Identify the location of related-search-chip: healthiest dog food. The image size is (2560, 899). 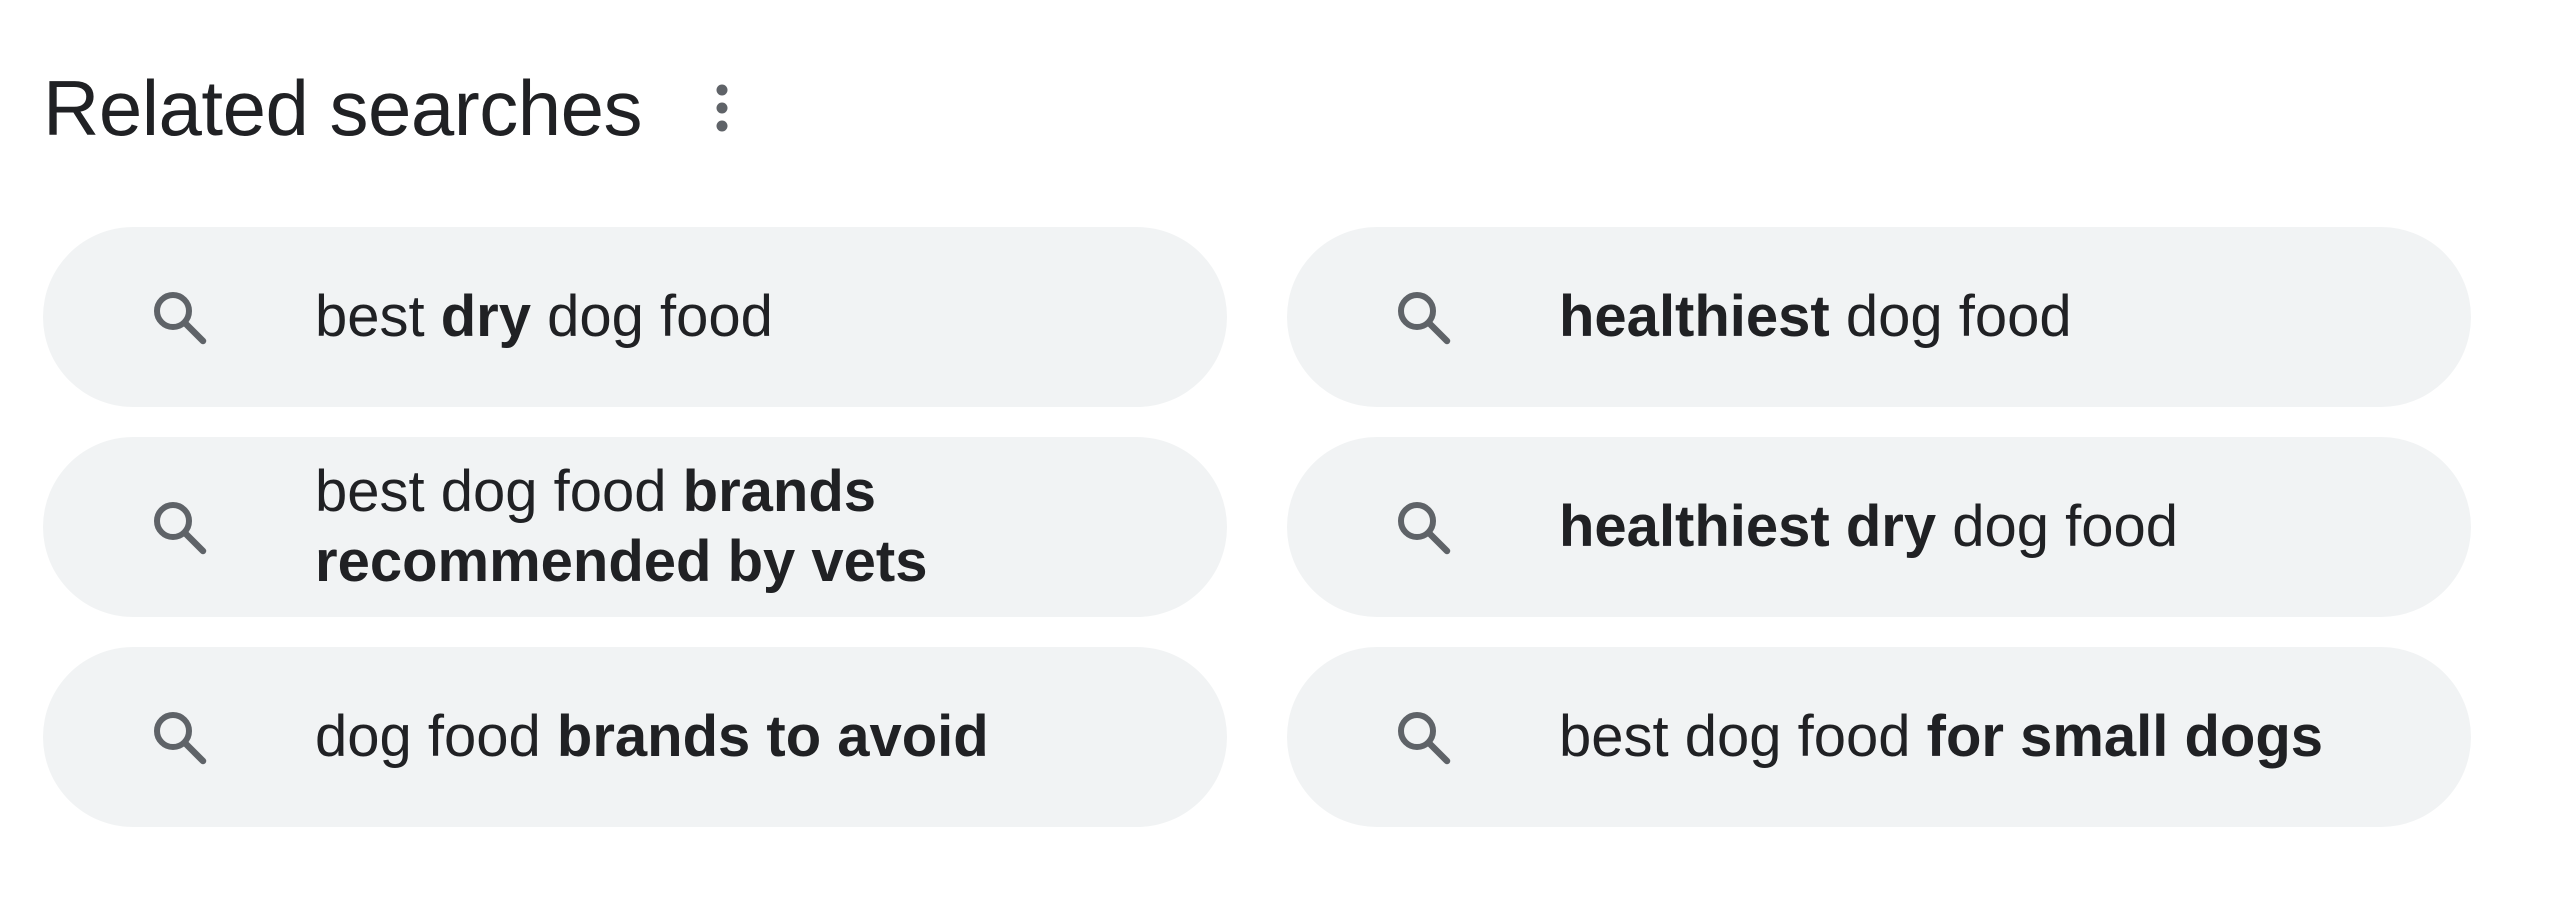
(1879, 317).